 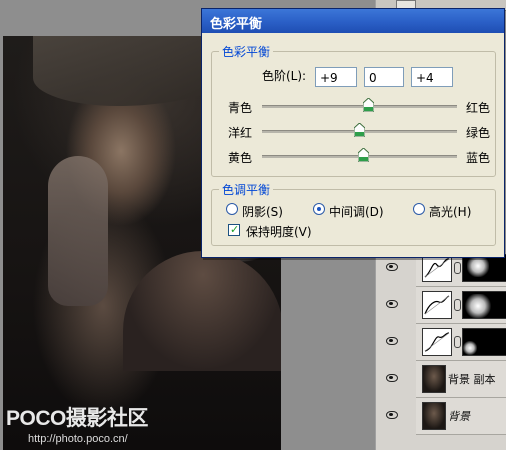 What do you see at coordinates (478, 108) in the screenshot?
I see `slider-label-red: 红色` at bounding box center [478, 108].